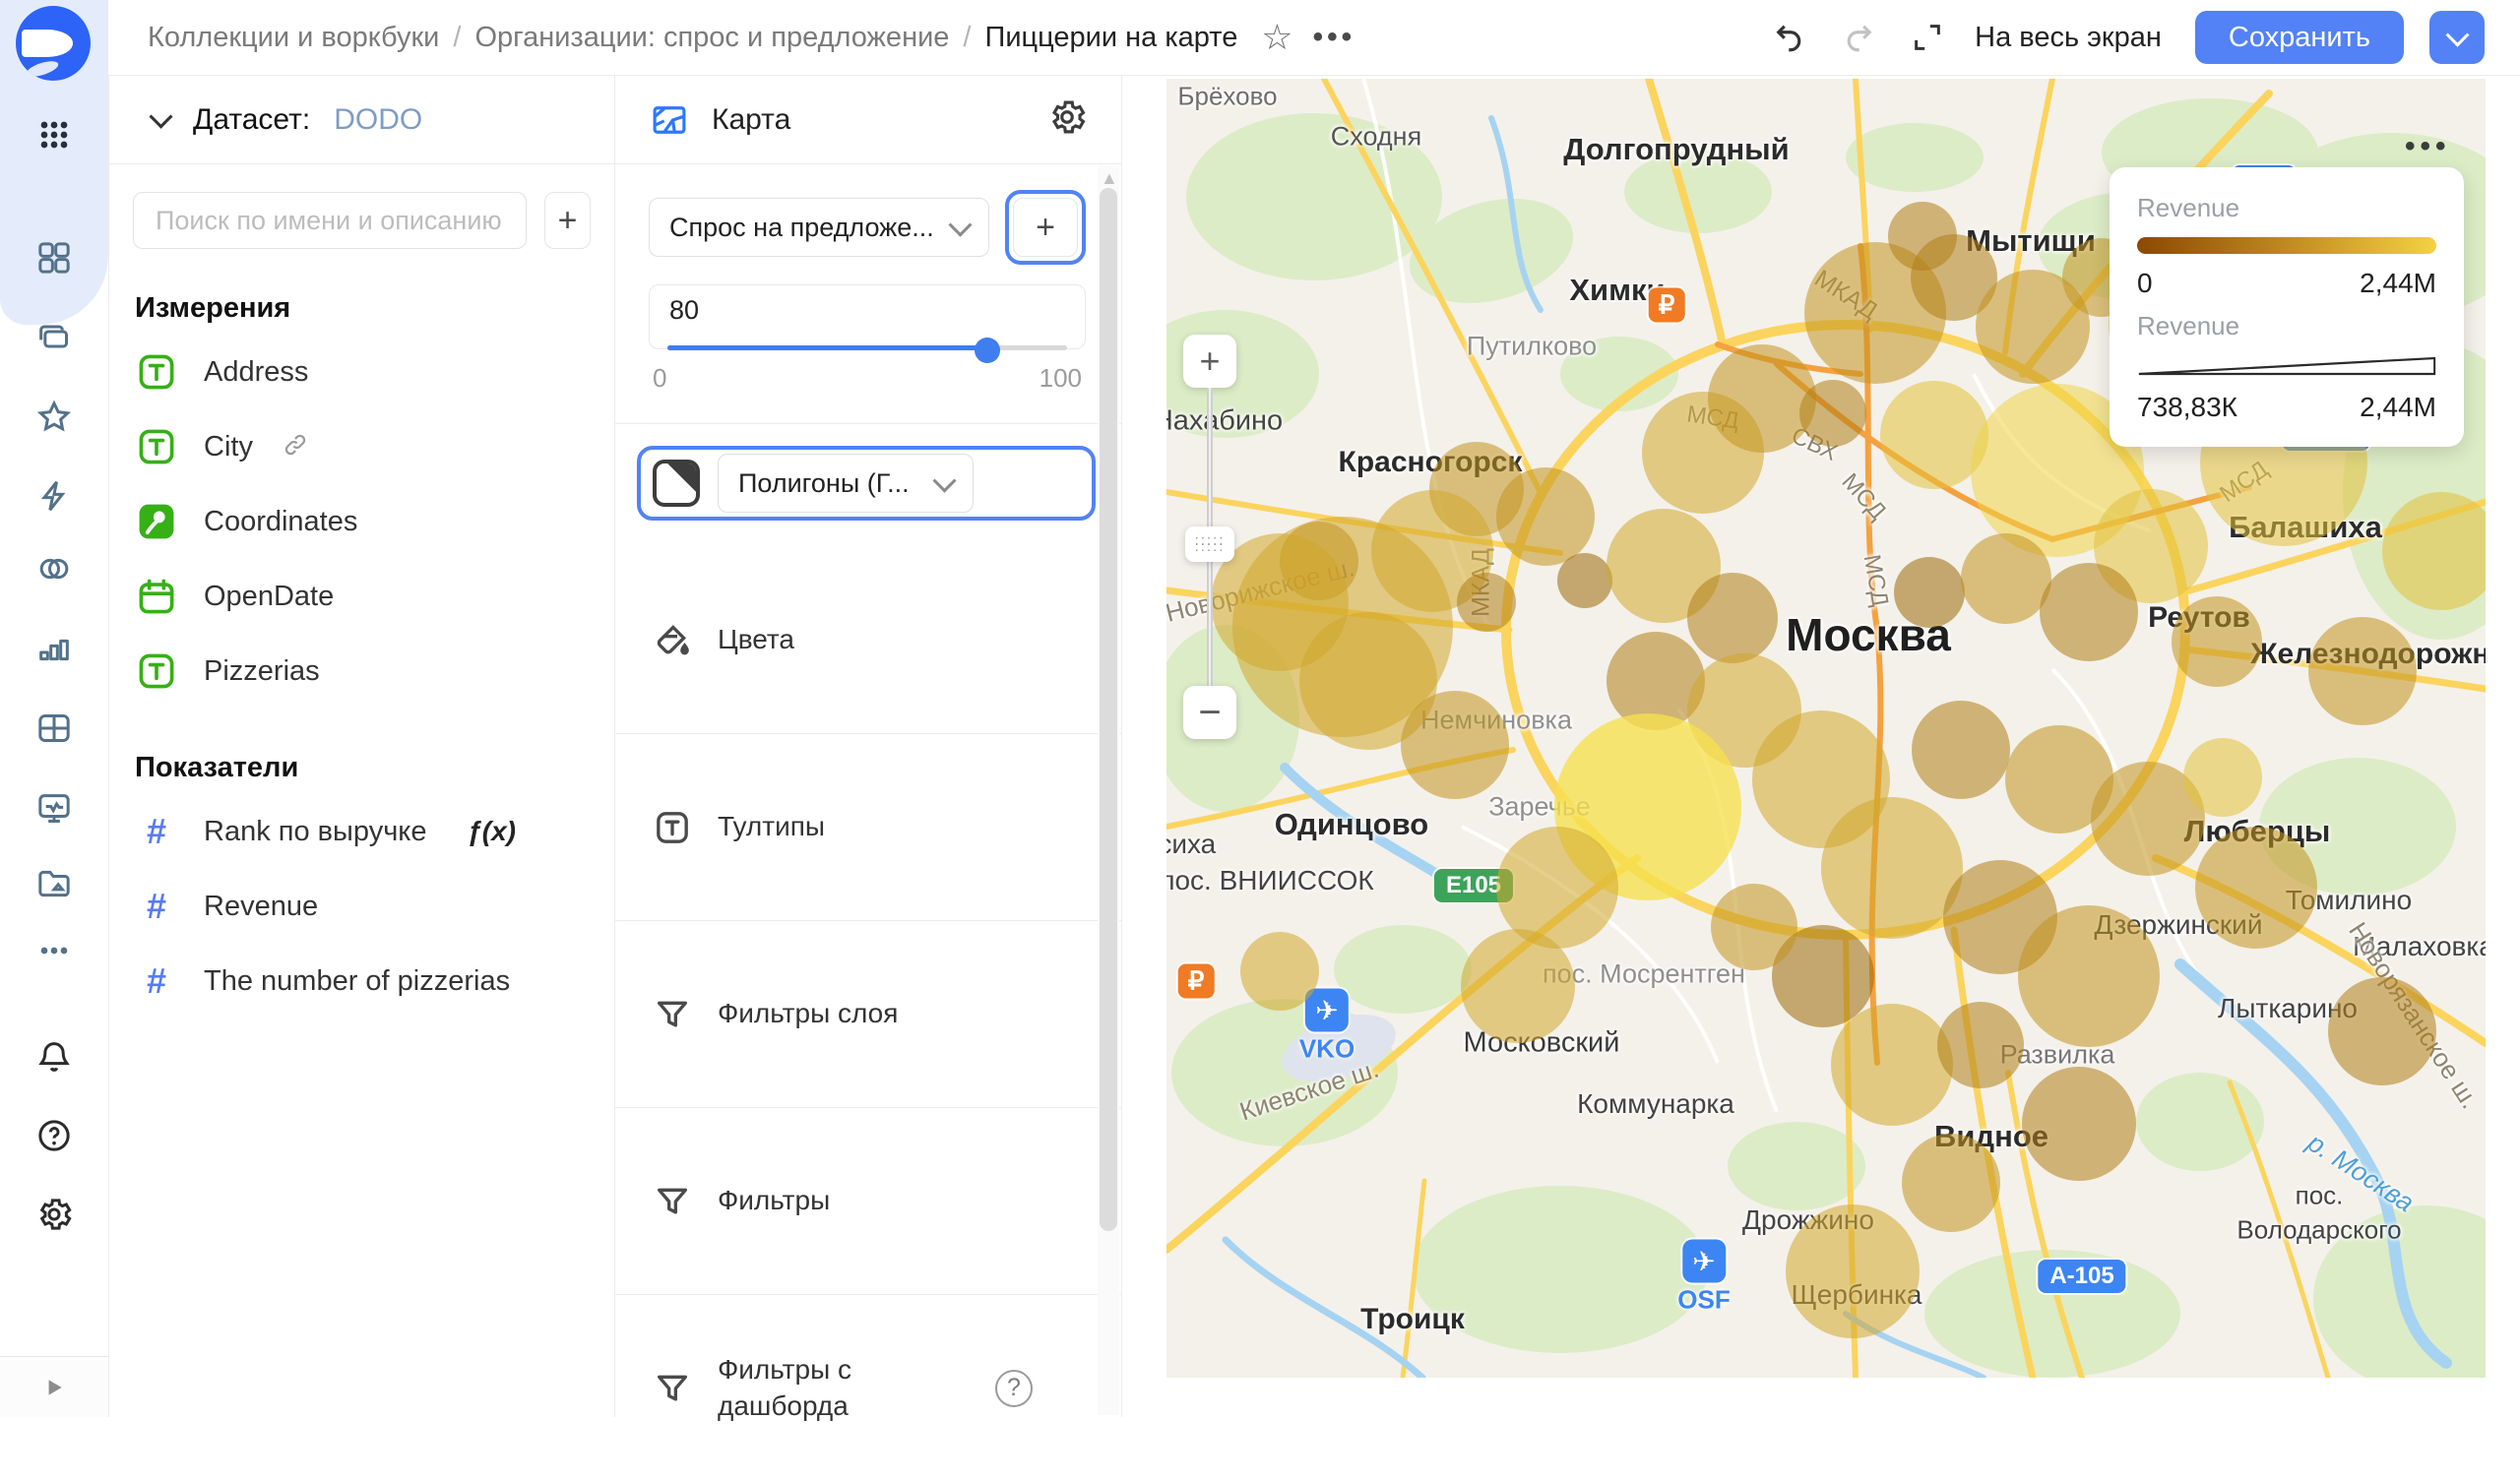 The image size is (2520, 1481). What do you see at coordinates (1209, 361) in the screenshot?
I see `map-zoom-in-button: +` at bounding box center [1209, 361].